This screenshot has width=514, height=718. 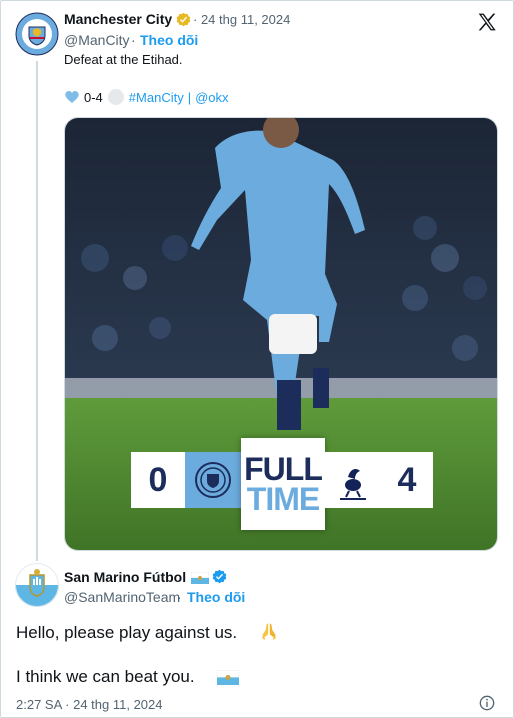 What do you see at coordinates (213, 480) in the screenshot?
I see `man-city-badge-icon` at bounding box center [213, 480].